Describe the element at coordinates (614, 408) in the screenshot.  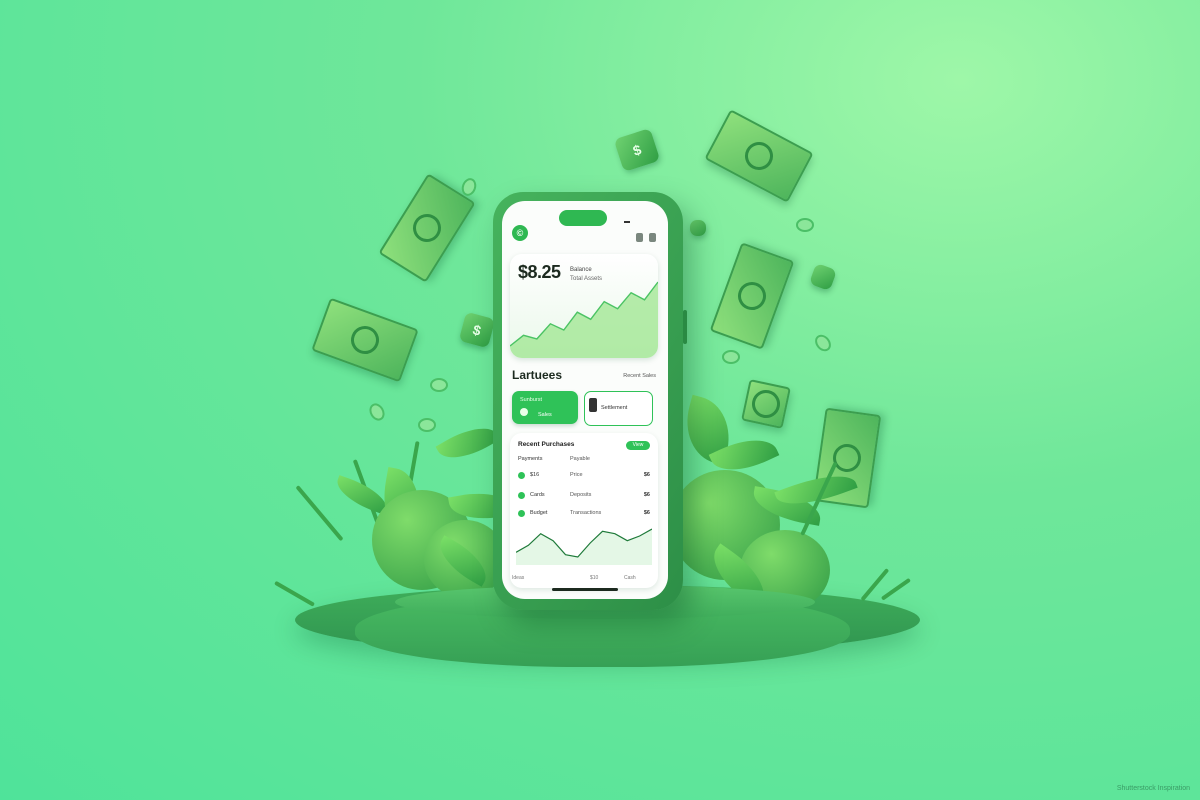
I see `secondary-action-label: Settlement` at that location.